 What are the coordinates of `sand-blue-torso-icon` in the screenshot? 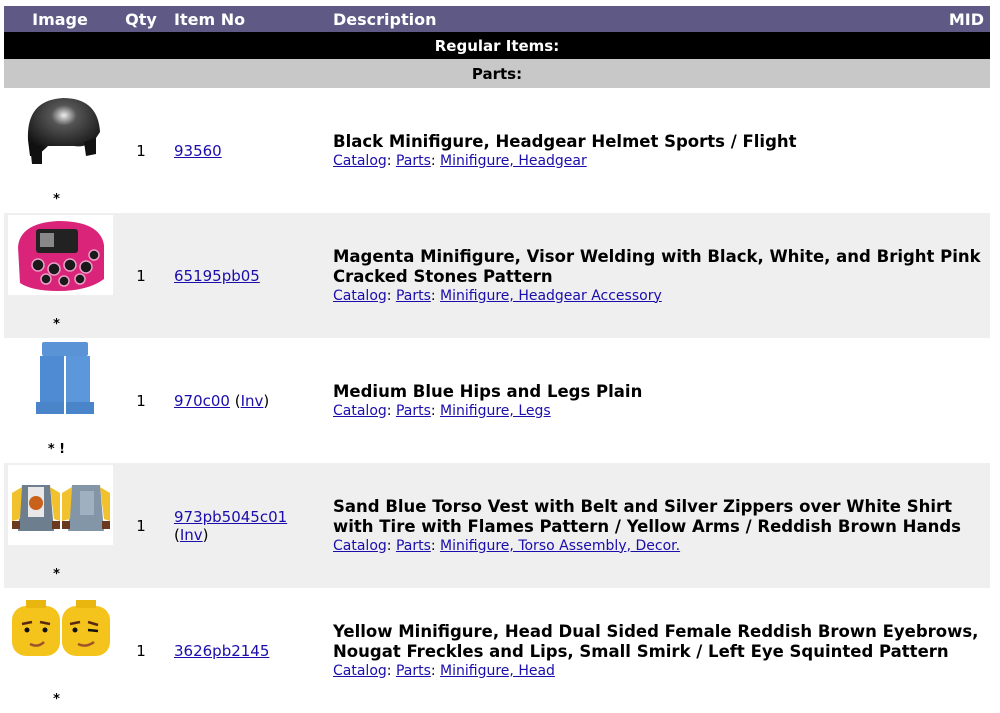 It's located at (60, 505).